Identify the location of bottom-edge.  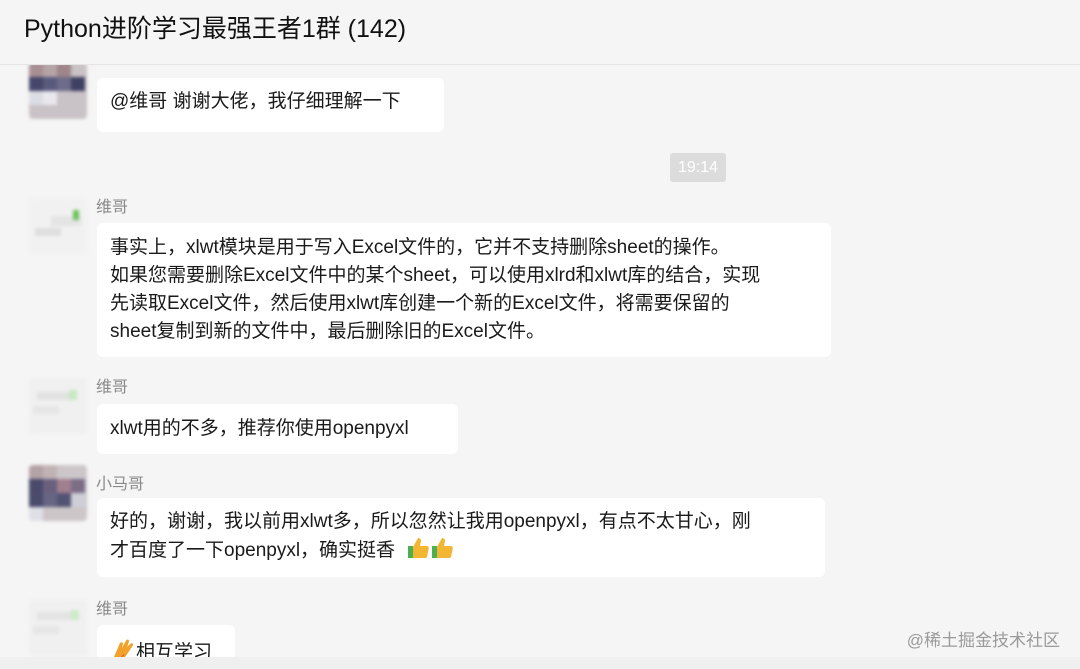
(540, 663).